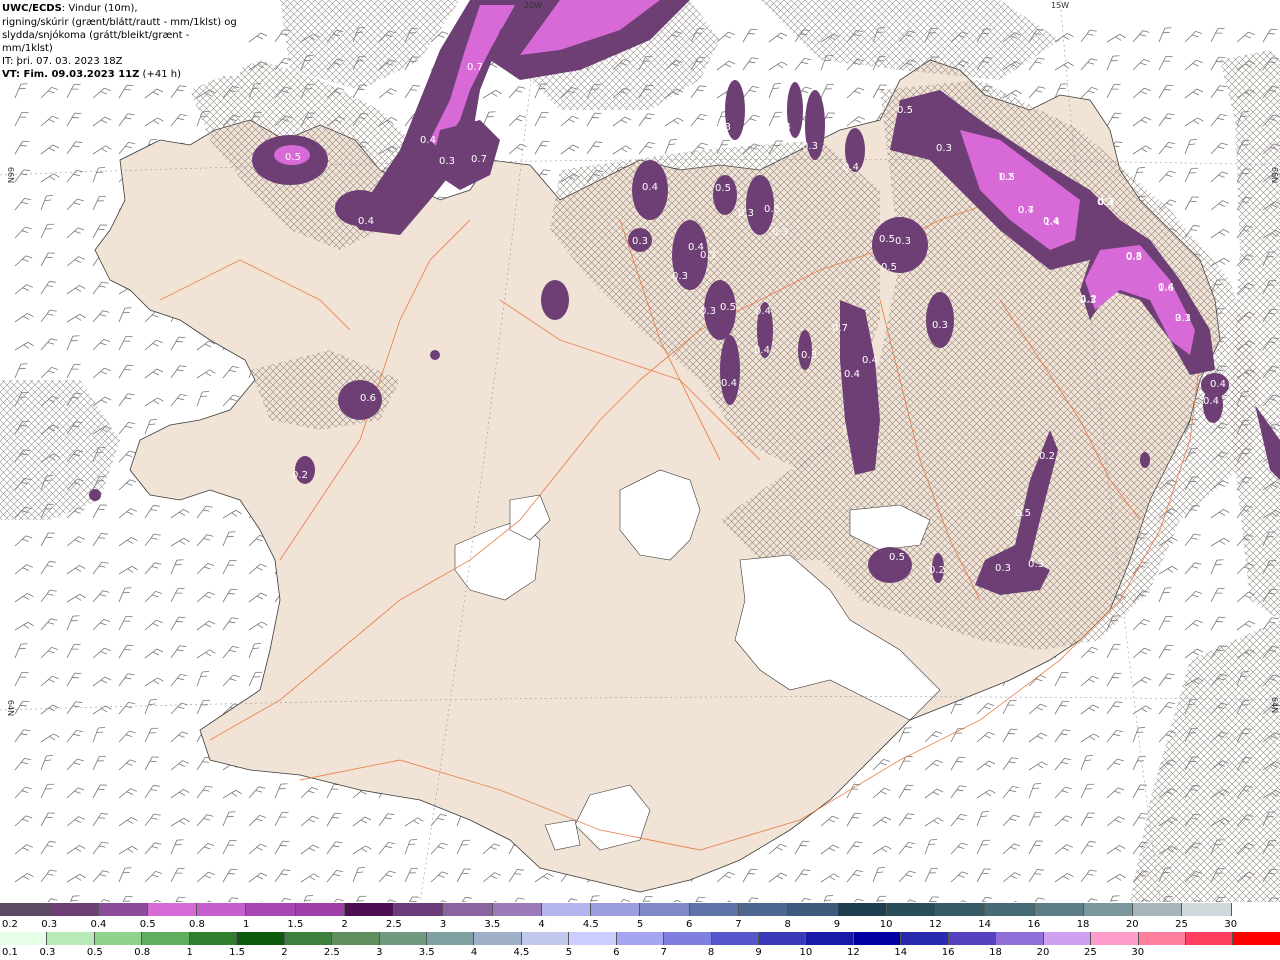 The width and height of the screenshot is (1280, 960). Describe the element at coordinates (443, 924) in the screenshot. I see `colorbar-label: 3` at that location.